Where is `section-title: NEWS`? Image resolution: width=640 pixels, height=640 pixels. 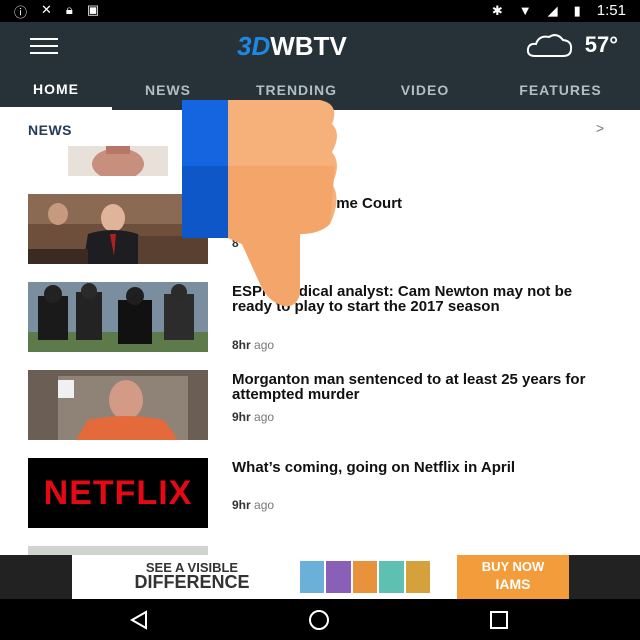
section-title: NEWS is located at coordinates (50, 130).